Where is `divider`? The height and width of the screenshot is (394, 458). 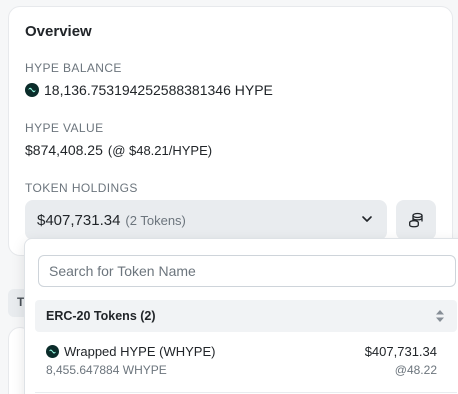
divider is located at coordinates (246, 392).